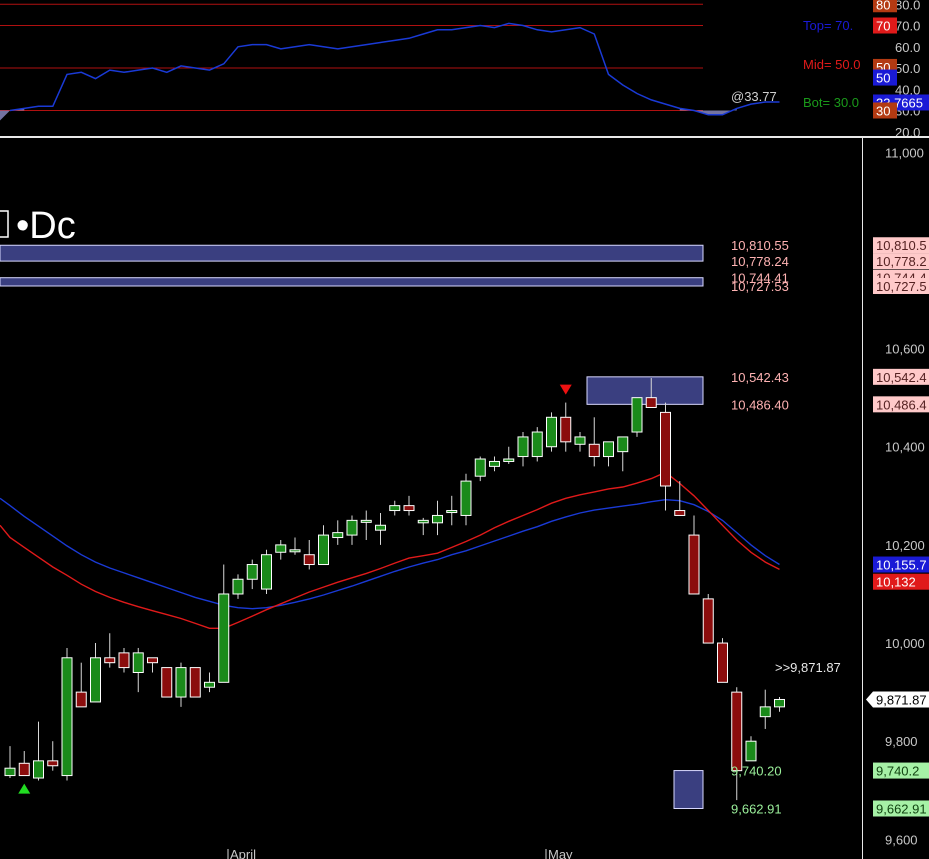  Describe the element at coordinates (760, 377) in the screenshot. I see `supply-zone-top-label: 10,542.43` at that location.